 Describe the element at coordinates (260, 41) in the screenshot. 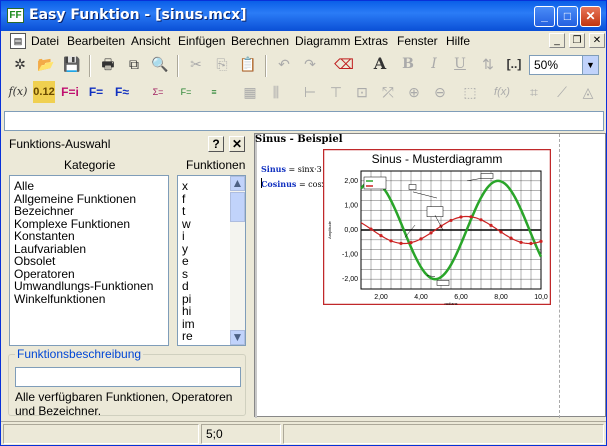

I see `menu-berechnen: Berechnen` at that location.